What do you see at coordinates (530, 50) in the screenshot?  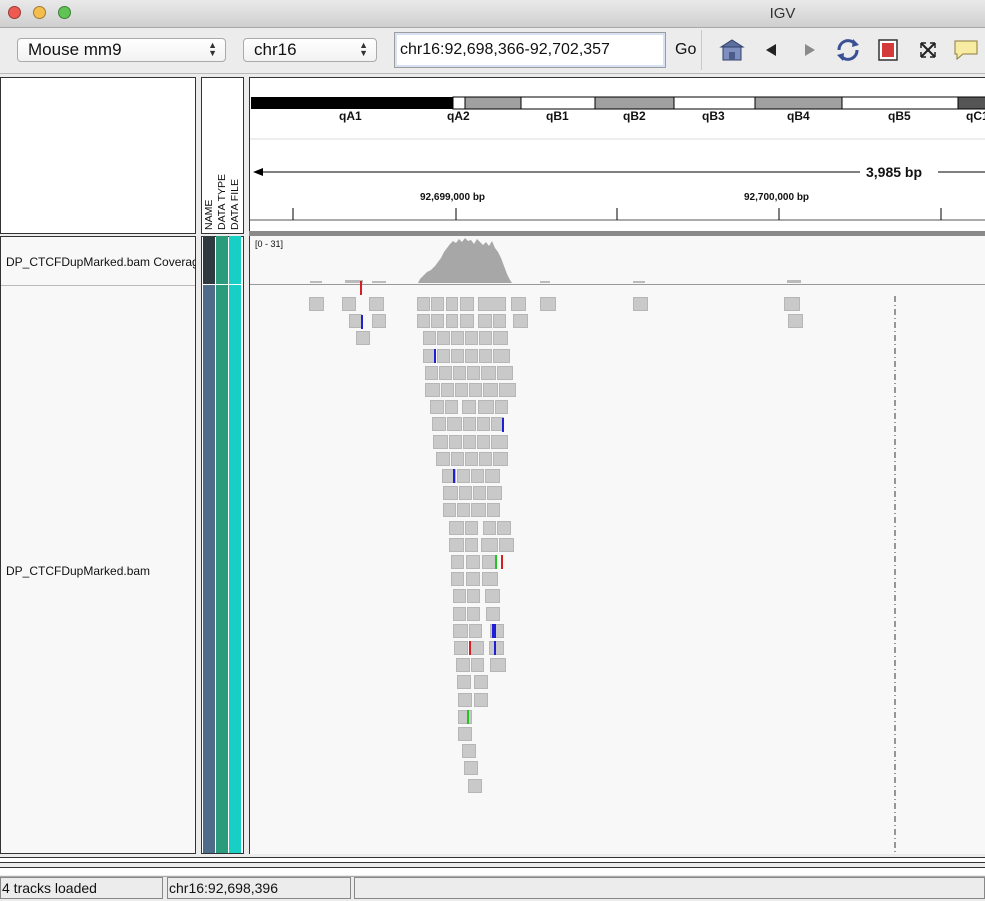 I see `locus-input: chr16:92,698,366-92,702,357` at bounding box center [530, 50].